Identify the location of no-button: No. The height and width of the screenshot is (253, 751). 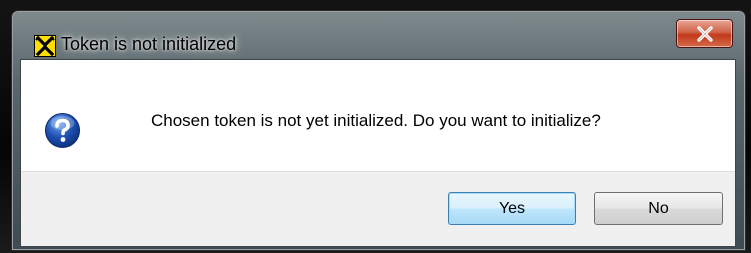
(658, 208).